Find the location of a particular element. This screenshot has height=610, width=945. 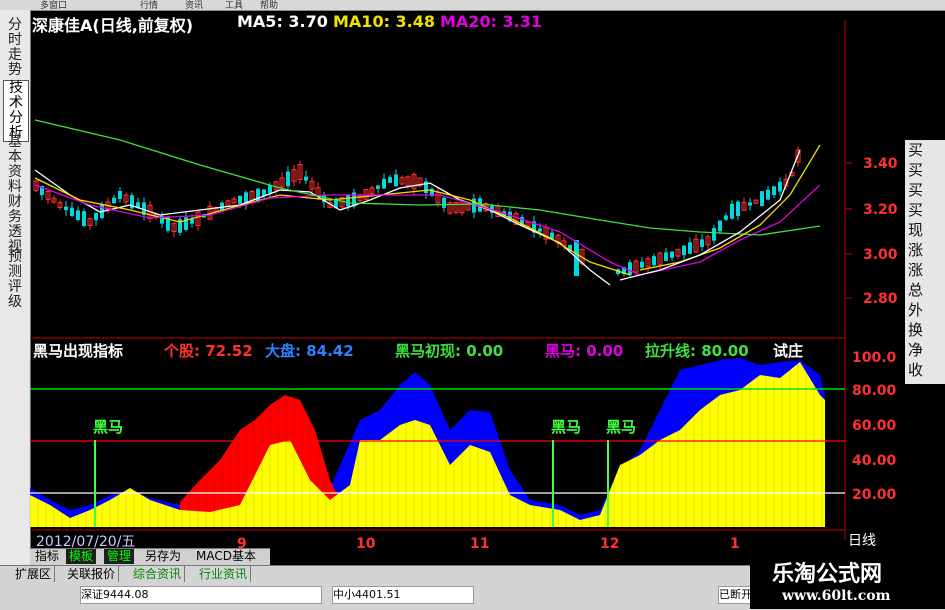

ma10-line is located at coordinates (332, 226).